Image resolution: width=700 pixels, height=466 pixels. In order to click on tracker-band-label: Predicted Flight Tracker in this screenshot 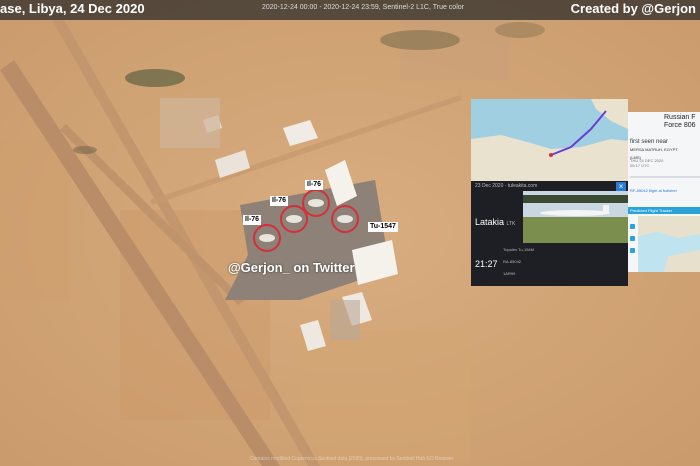, I will do `click(651, 210)`.